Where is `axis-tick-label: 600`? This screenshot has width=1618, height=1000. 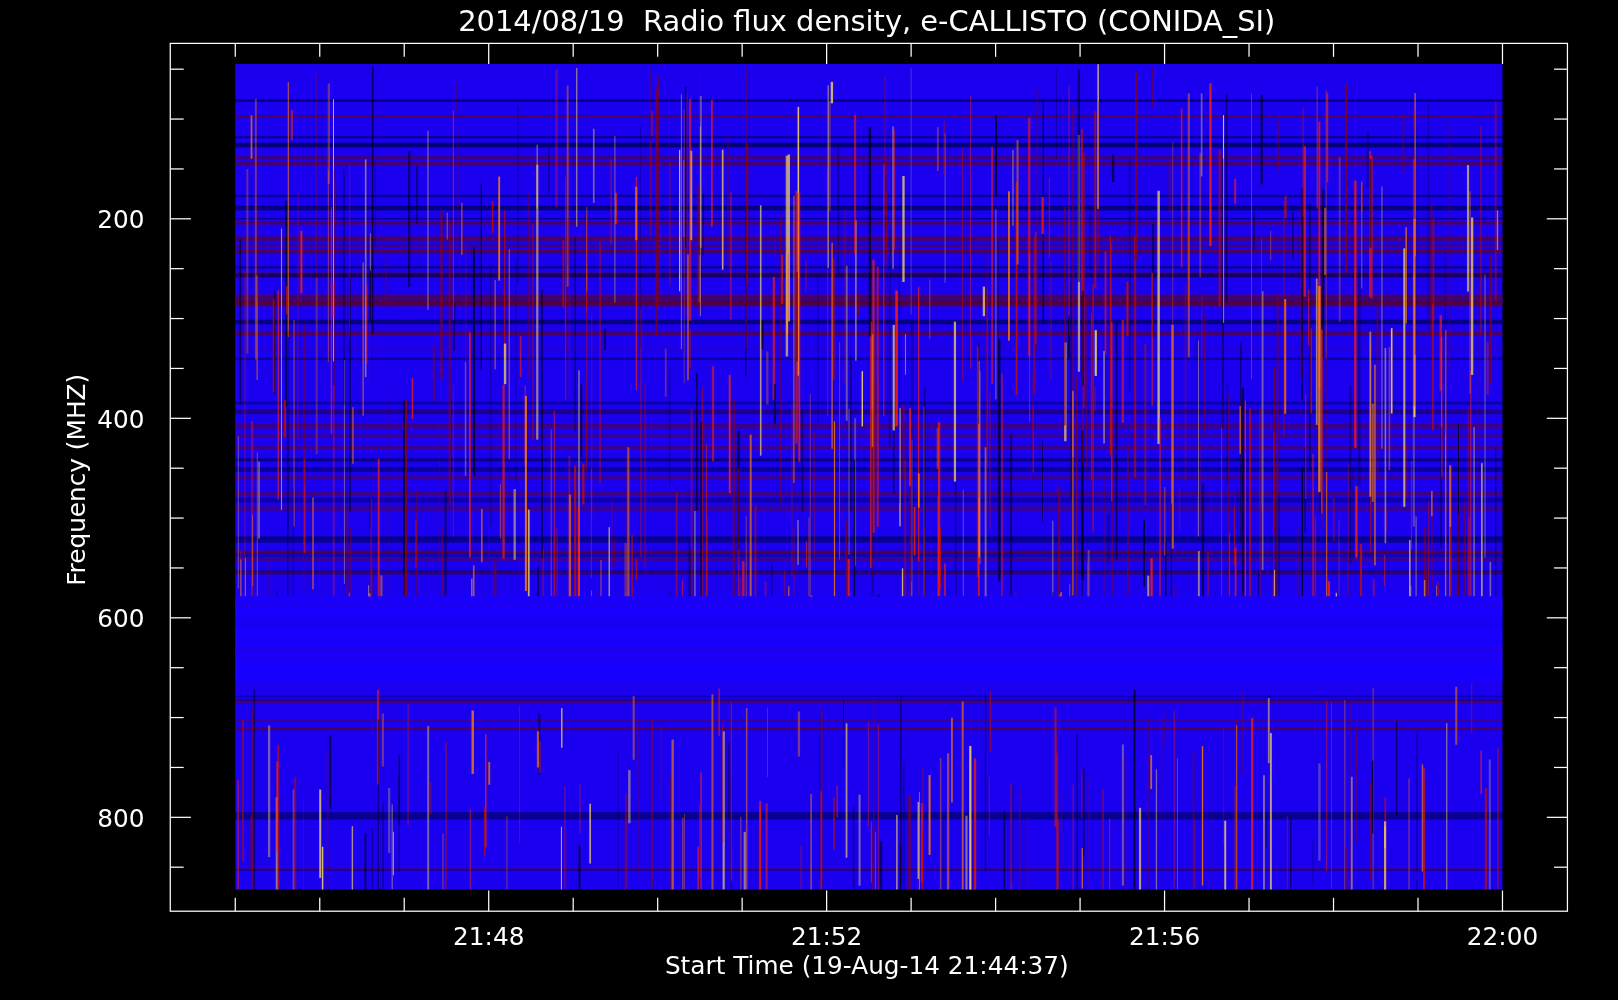
axis-tick-label: 600 is located at coordinates (121, 619).